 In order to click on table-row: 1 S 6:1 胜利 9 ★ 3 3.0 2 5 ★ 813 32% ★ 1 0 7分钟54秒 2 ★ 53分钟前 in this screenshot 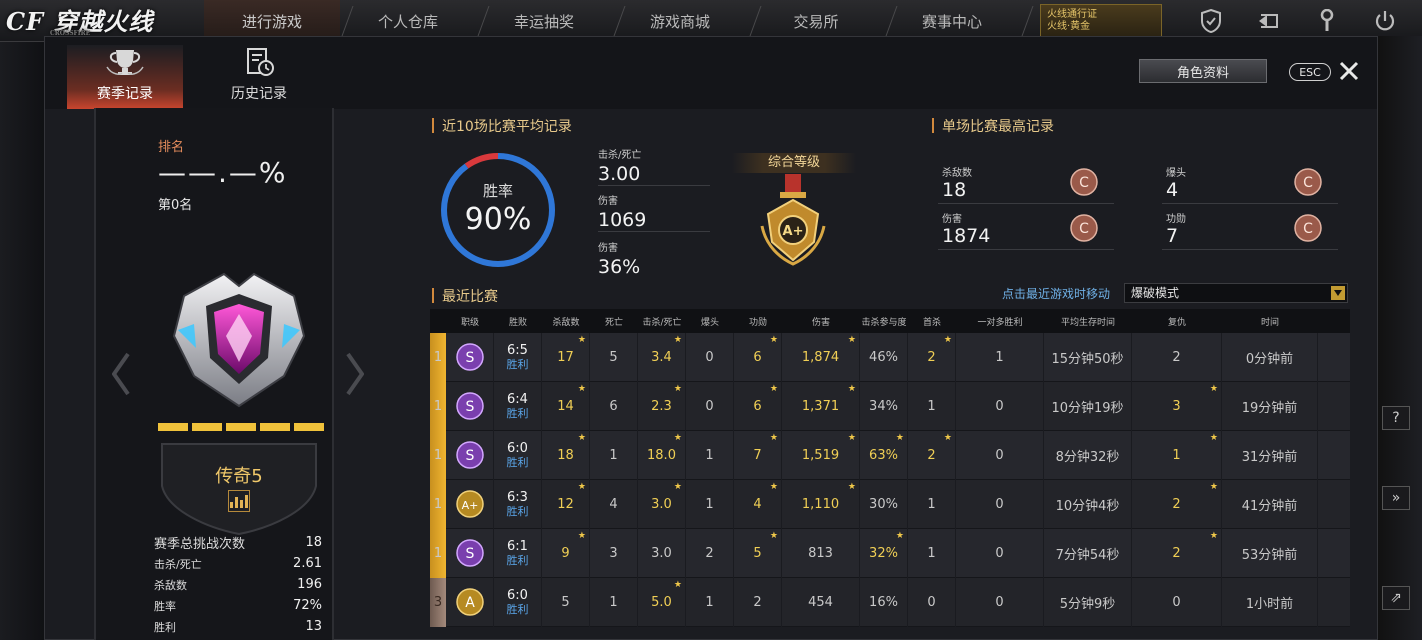, I will do `click(890, 553)`.